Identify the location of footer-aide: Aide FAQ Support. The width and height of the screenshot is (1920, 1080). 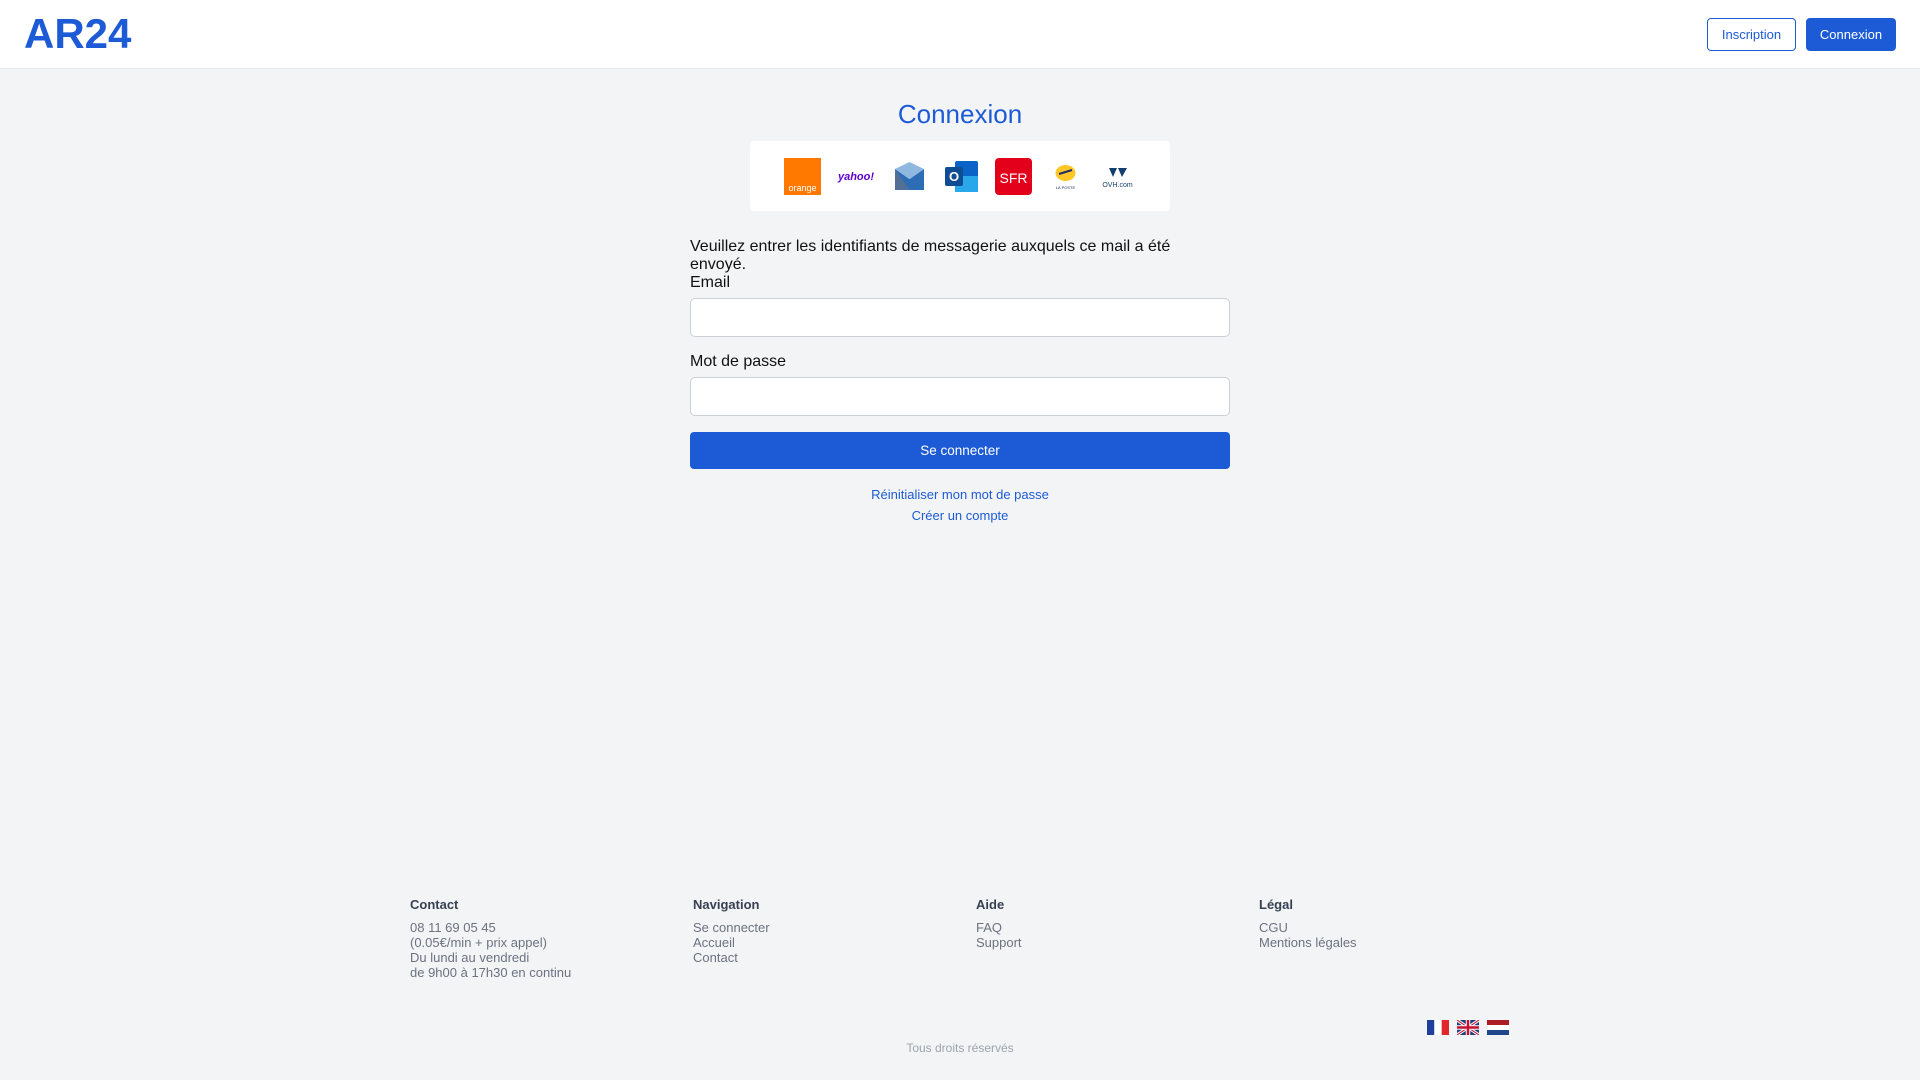
(999, 923).